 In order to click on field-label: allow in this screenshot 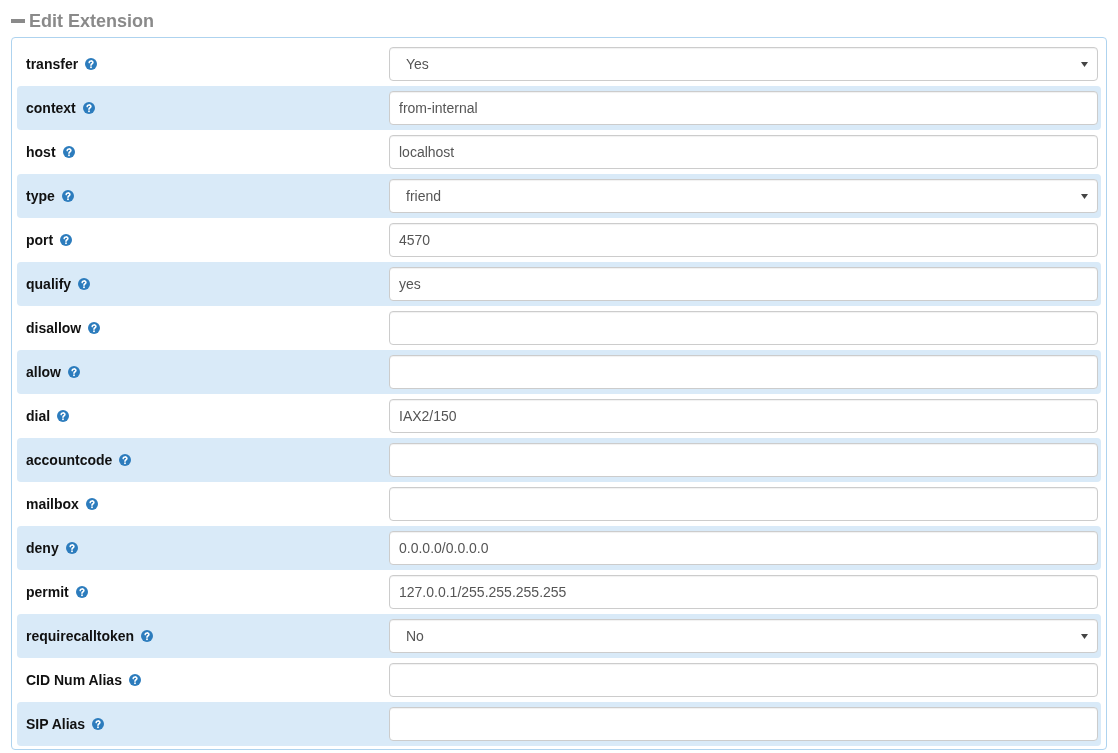, I will do `click(43, 372)`.